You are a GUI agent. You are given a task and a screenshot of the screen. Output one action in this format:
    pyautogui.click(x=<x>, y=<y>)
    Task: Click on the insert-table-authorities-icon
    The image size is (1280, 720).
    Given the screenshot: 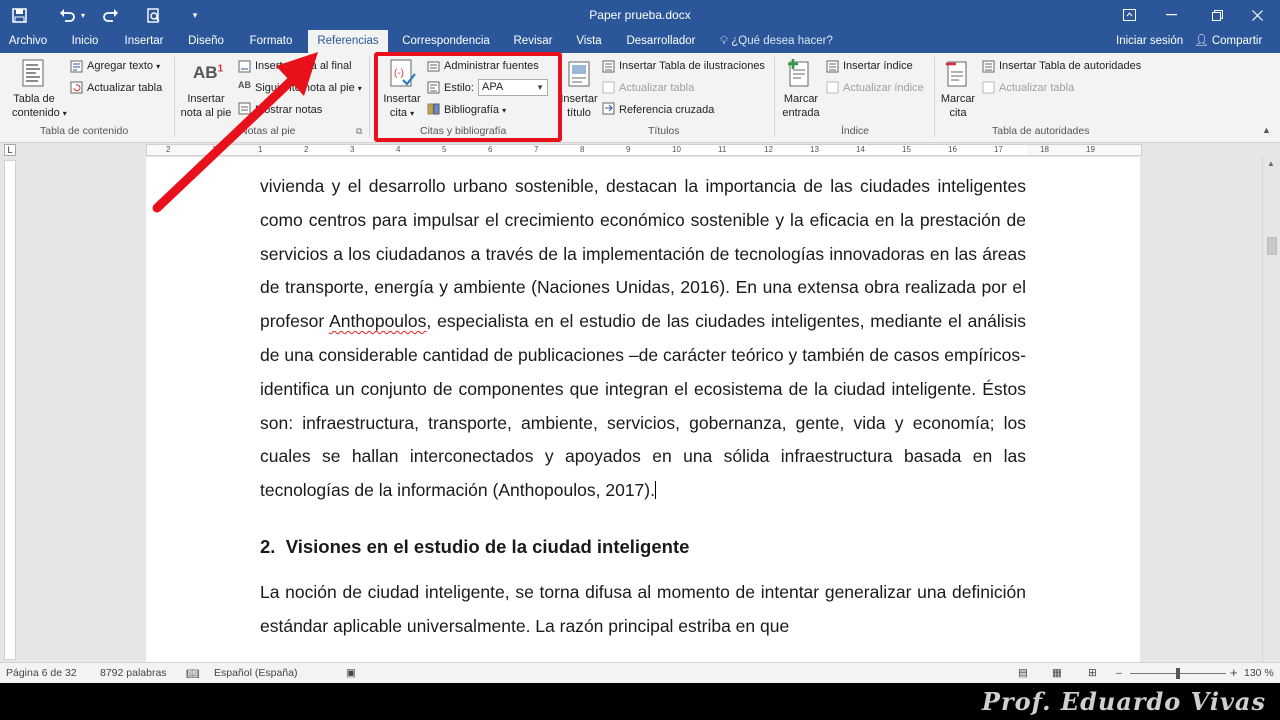 What is the action you would take?
    pyautogui.click(x=988, y=66)
    